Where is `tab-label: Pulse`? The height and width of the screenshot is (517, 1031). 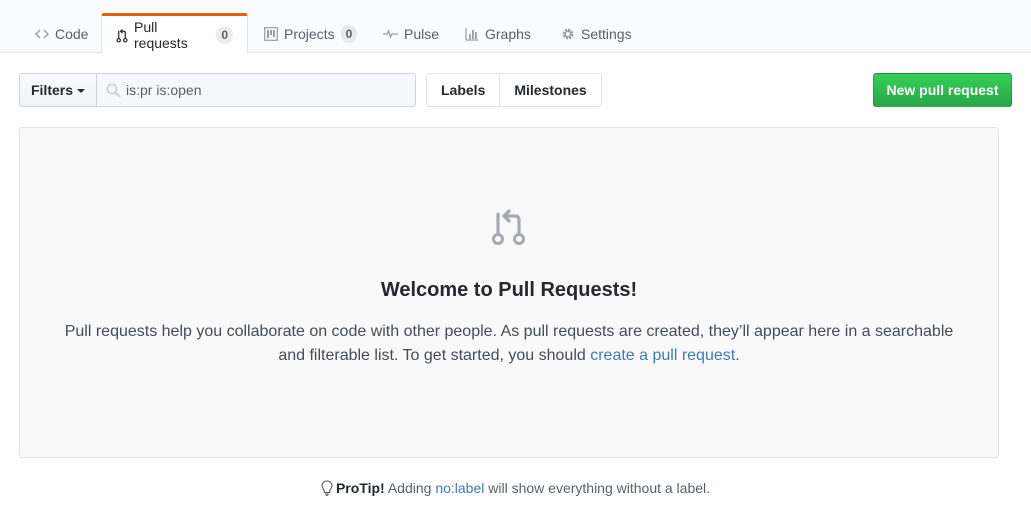 tab-label: Pulse is located at coordinates (422, 33).